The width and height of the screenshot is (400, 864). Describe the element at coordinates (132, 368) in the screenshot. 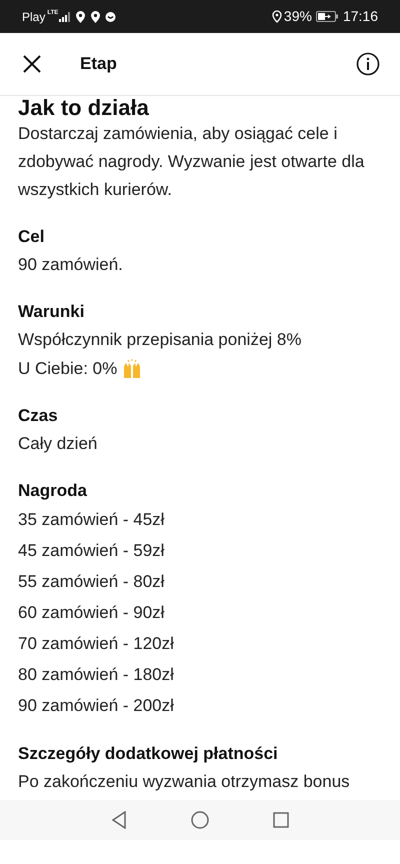

I see `raised-hands-icon` at that location.